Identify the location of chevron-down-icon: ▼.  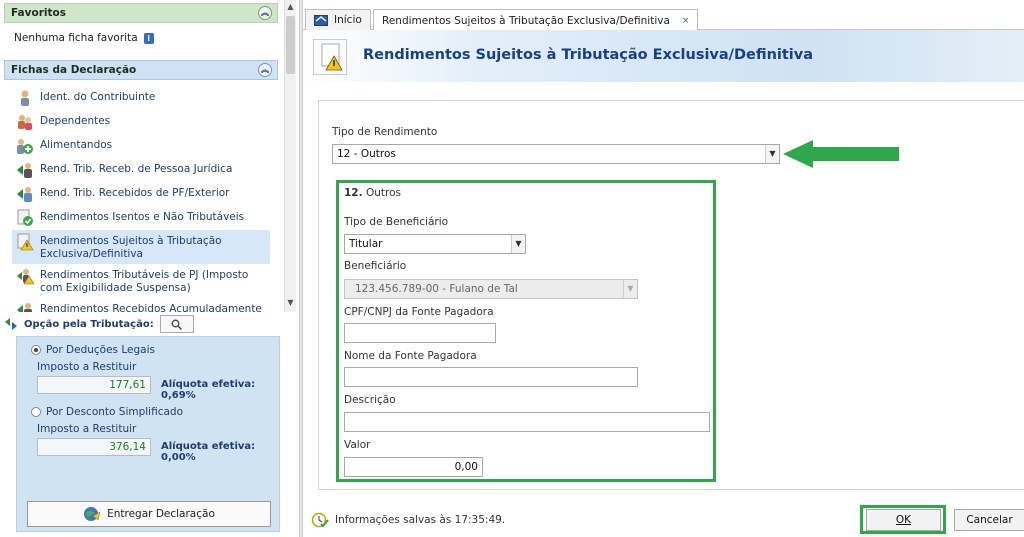
(772, 154).